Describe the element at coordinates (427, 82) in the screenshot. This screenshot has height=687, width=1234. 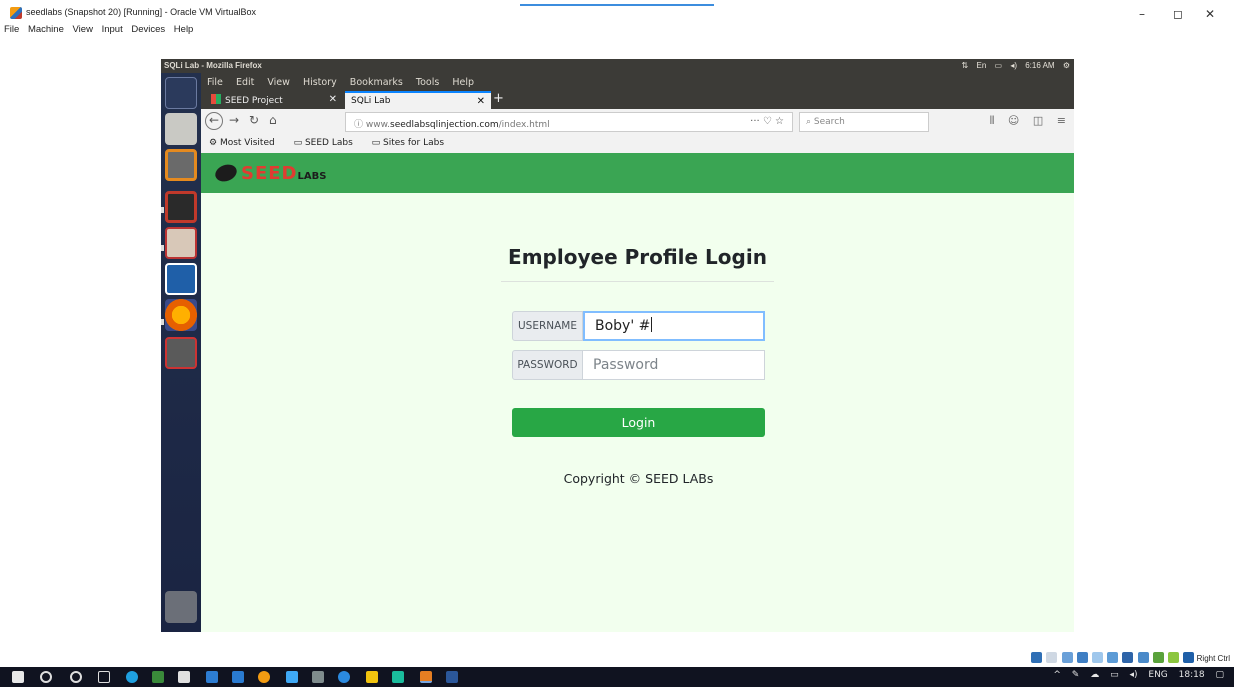
I see `ff-menu-tools: Tools` at that location.